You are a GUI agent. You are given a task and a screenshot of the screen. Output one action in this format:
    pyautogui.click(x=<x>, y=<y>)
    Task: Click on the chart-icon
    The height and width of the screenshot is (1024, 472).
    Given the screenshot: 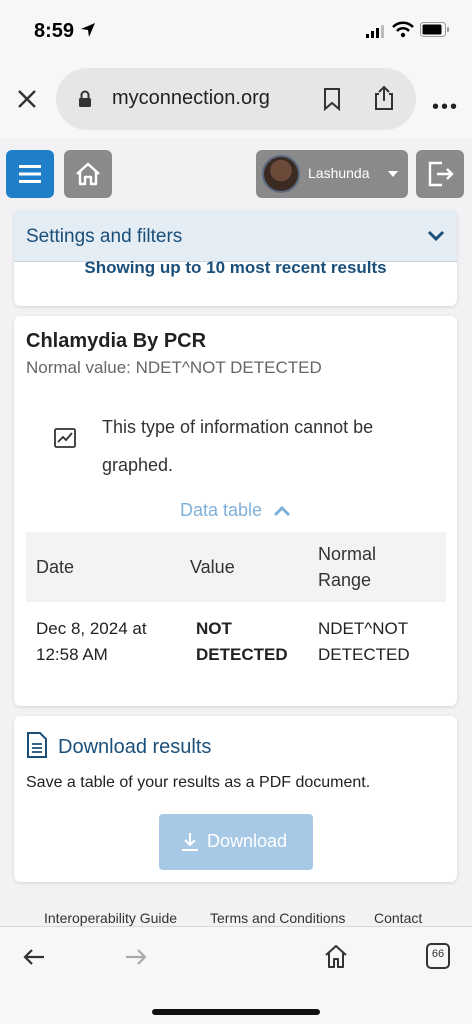 What is the action you would take?
    pyautogui.click(x=65, y=438)
    